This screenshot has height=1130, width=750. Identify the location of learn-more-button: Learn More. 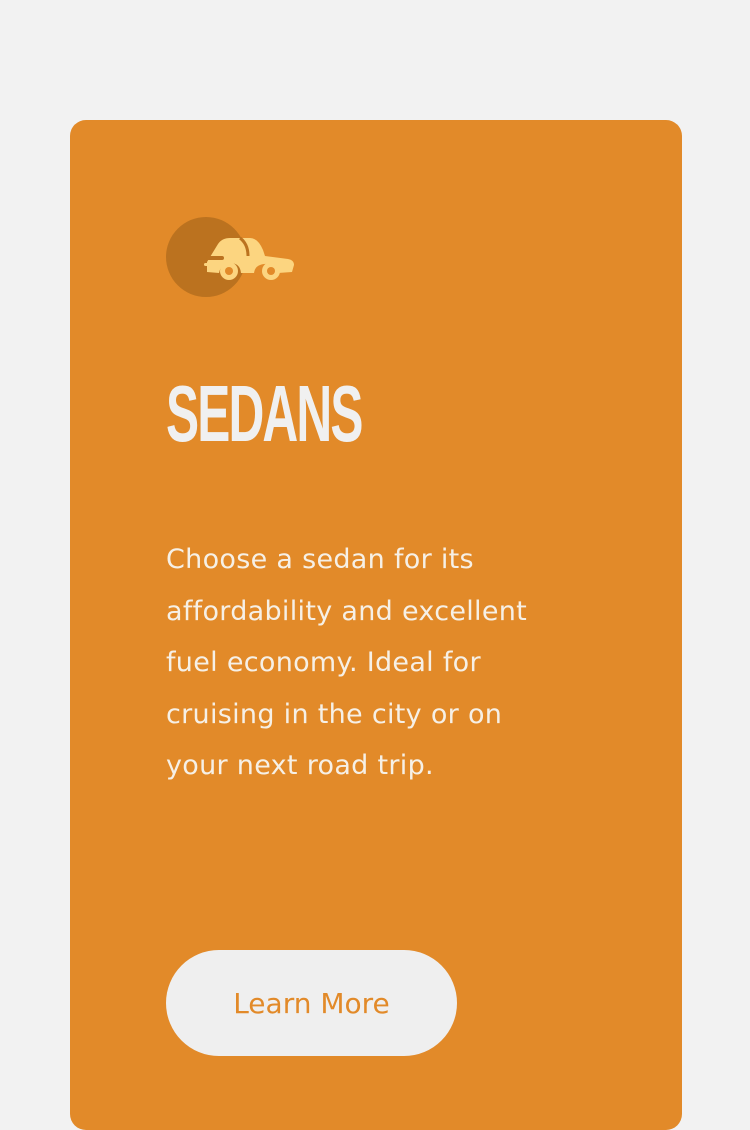
(311, 1003).